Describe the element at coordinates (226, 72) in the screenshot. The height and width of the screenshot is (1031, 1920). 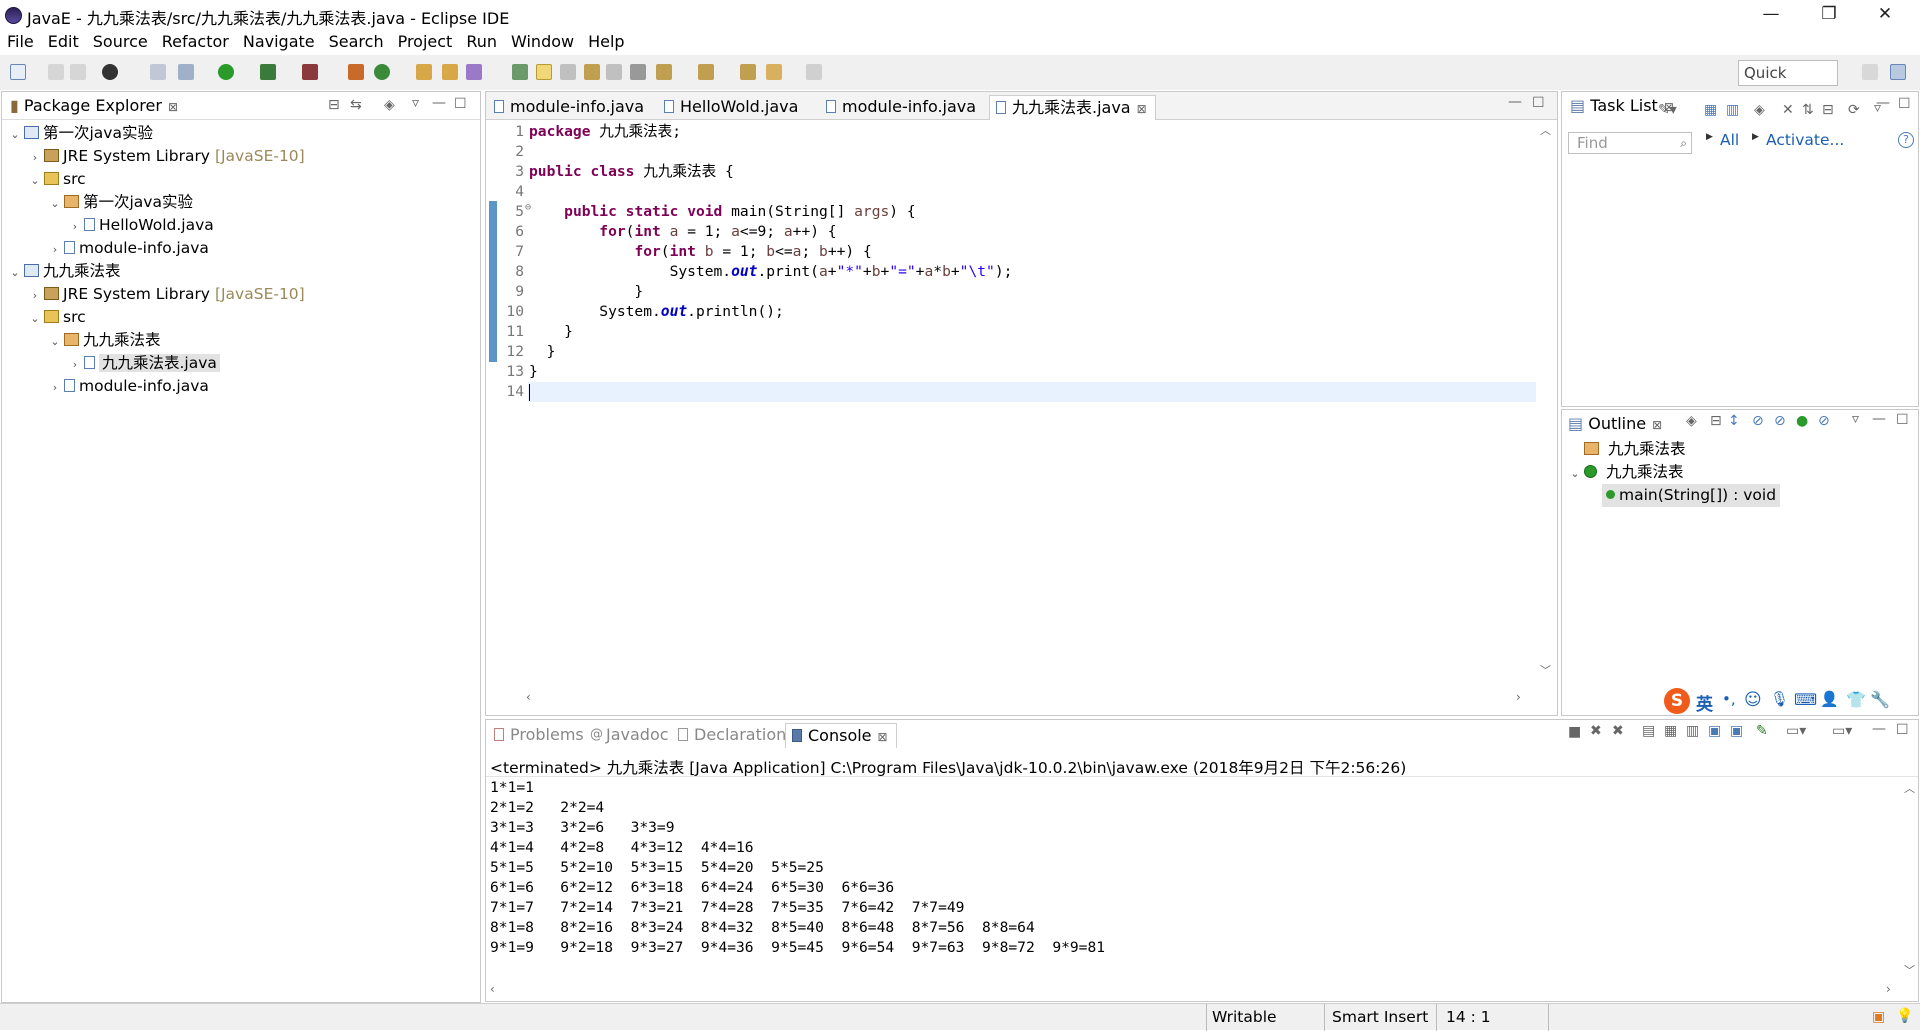
I see `run-icon` at that location.